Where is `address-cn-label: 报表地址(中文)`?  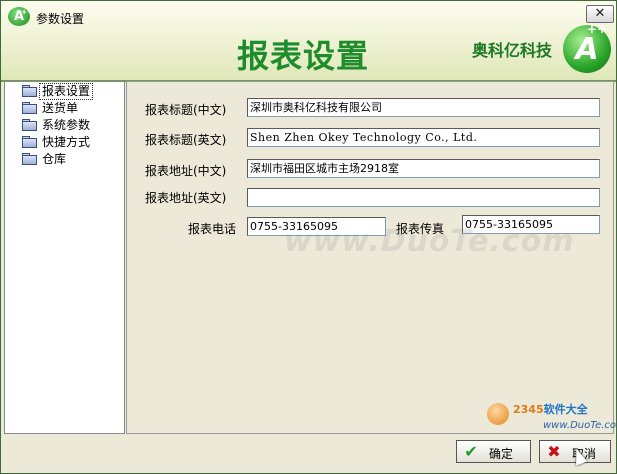
address-cn-label: 报表地址(中文) is located at coordinates (186, 171).